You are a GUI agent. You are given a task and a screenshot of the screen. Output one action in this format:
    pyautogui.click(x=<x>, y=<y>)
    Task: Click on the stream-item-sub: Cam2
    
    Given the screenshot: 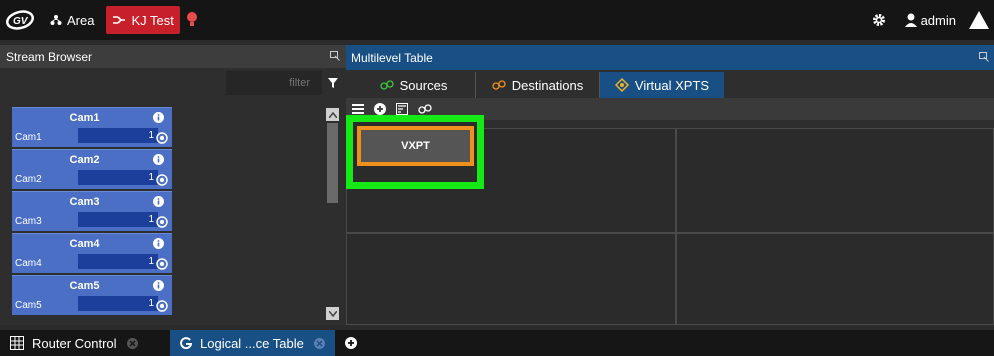 What is the action you would take?
    pyautogui.click(x=28, y=179)
    